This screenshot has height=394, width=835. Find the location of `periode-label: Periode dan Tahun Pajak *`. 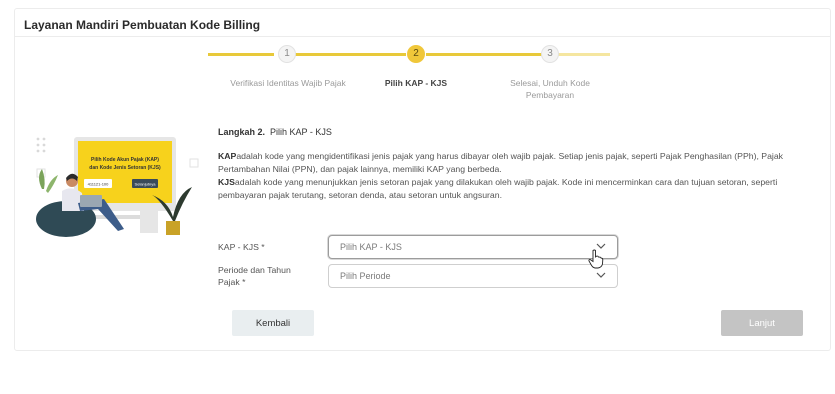

periode-label: Periode dan Tahun Pajak * is located at coordinates (254, 276).